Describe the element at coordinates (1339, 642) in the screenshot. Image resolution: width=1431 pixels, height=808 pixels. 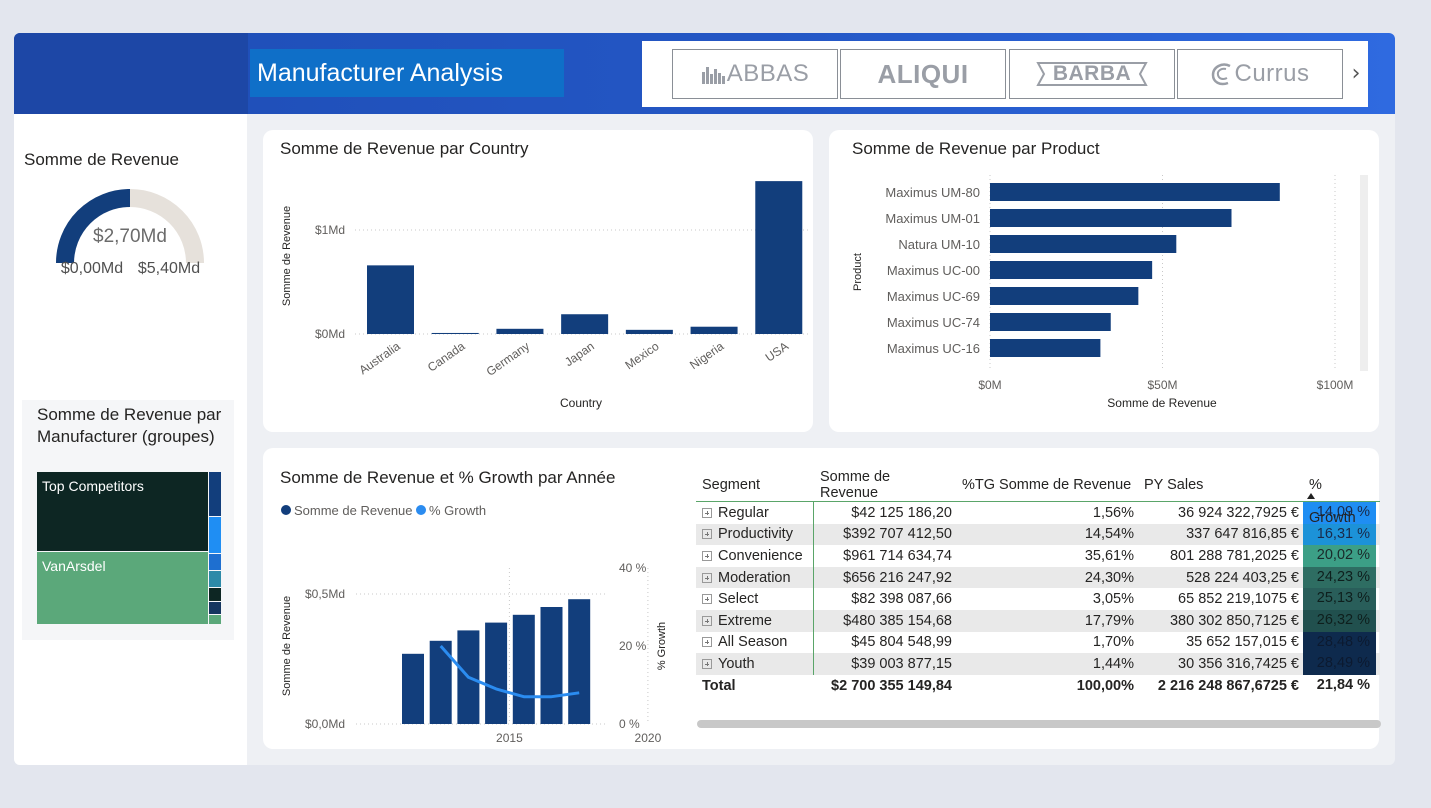
I see `matrix-cell-growth: 28,48 %` at that location.